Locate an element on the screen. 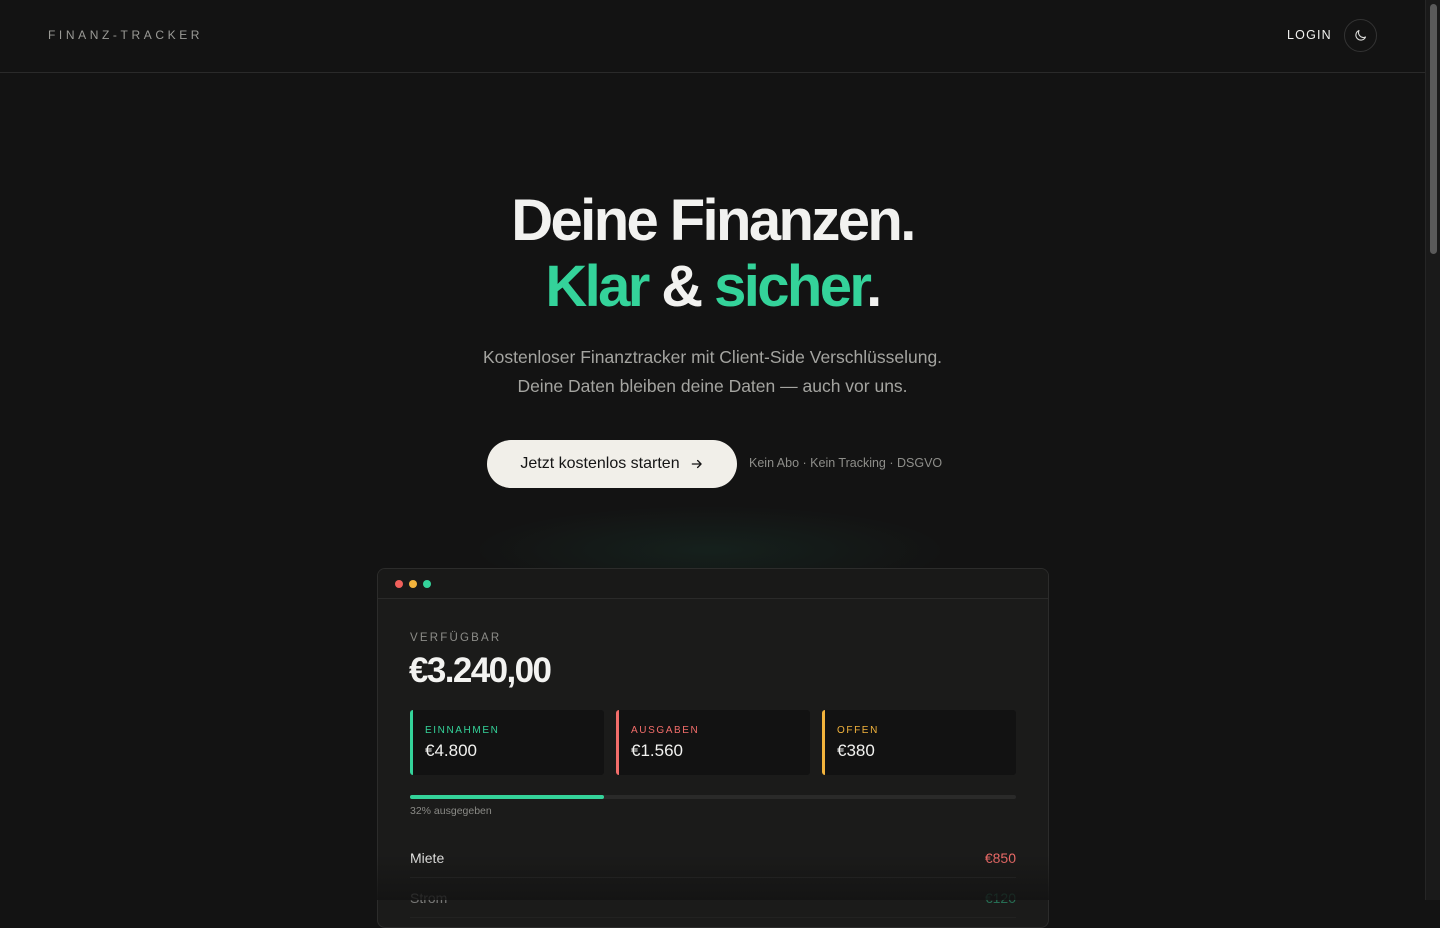 This screenshot has height=928, width=1440. start-free-button-label: Jetzt kostenlos starten is located at coordinates (600, 463).